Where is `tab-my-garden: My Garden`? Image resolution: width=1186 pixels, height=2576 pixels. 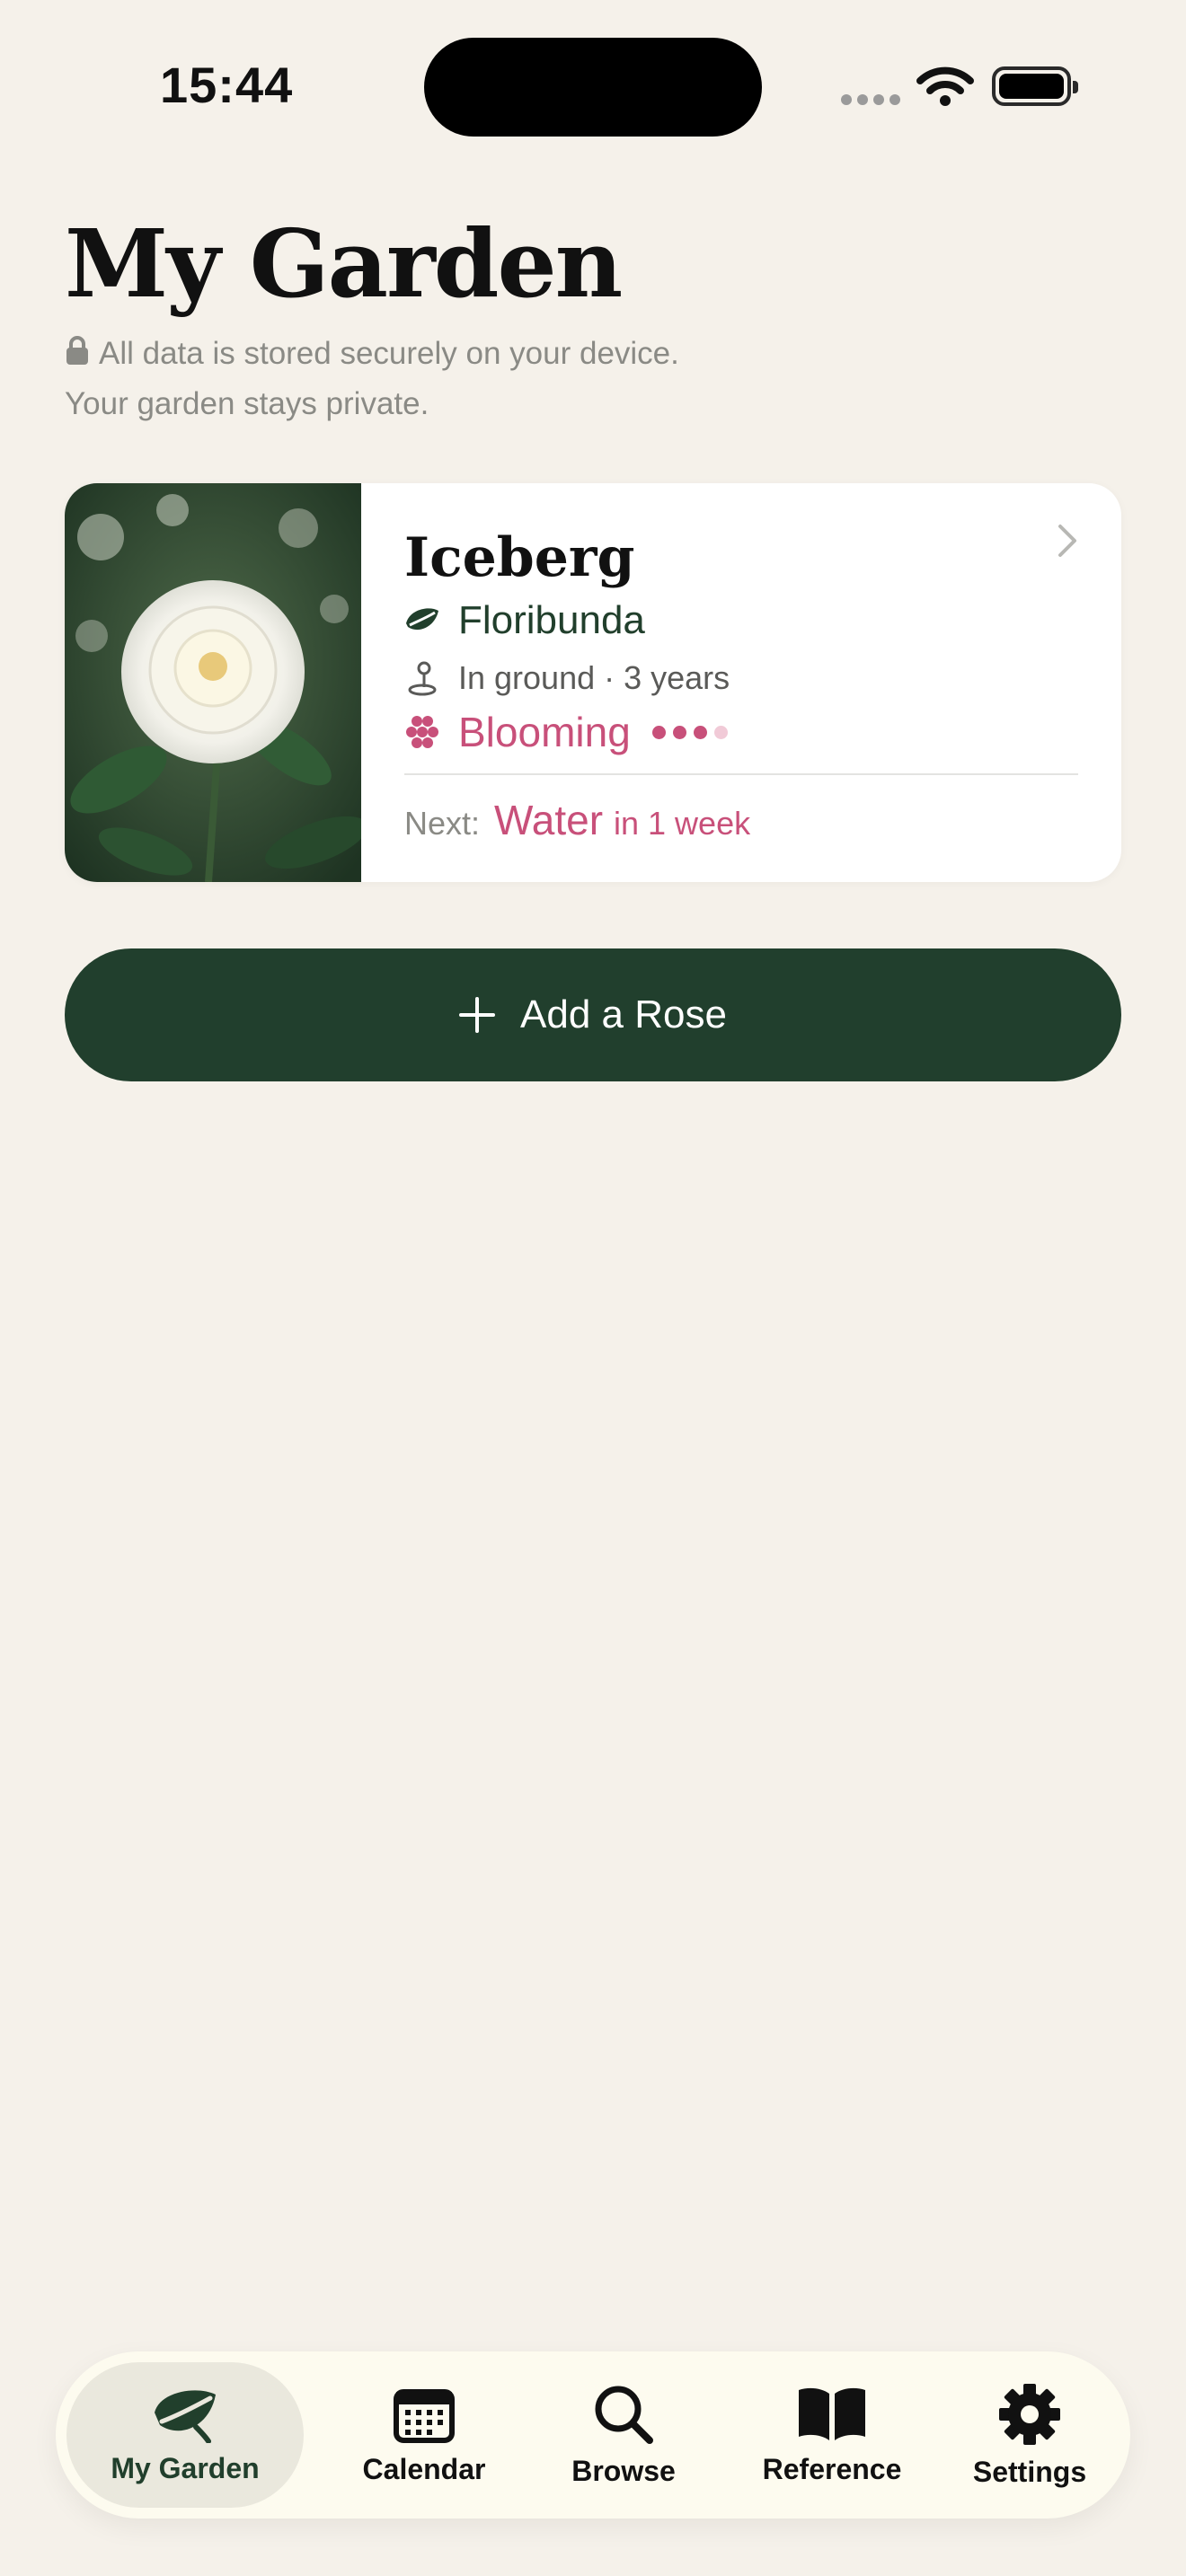
tab-my-garden: My Garden is located at coordinates (185, 2435).